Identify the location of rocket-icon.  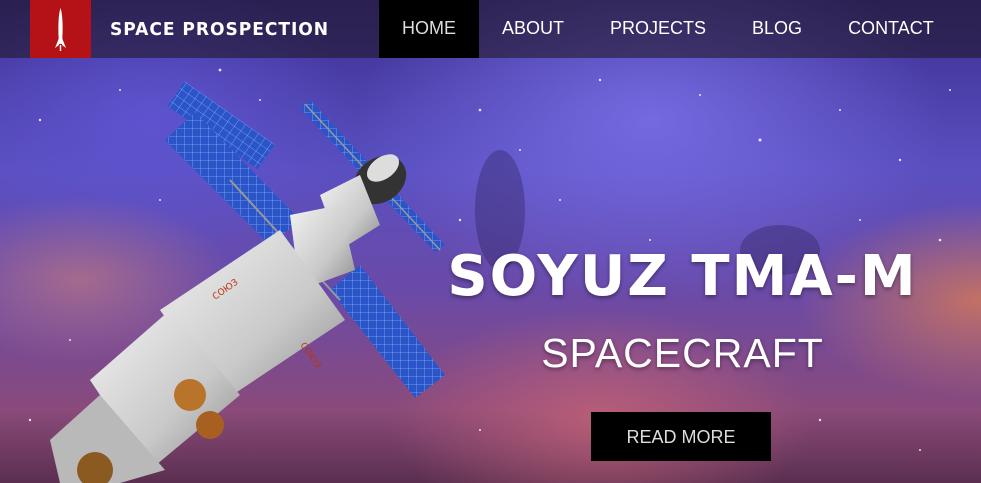
(60, 29).